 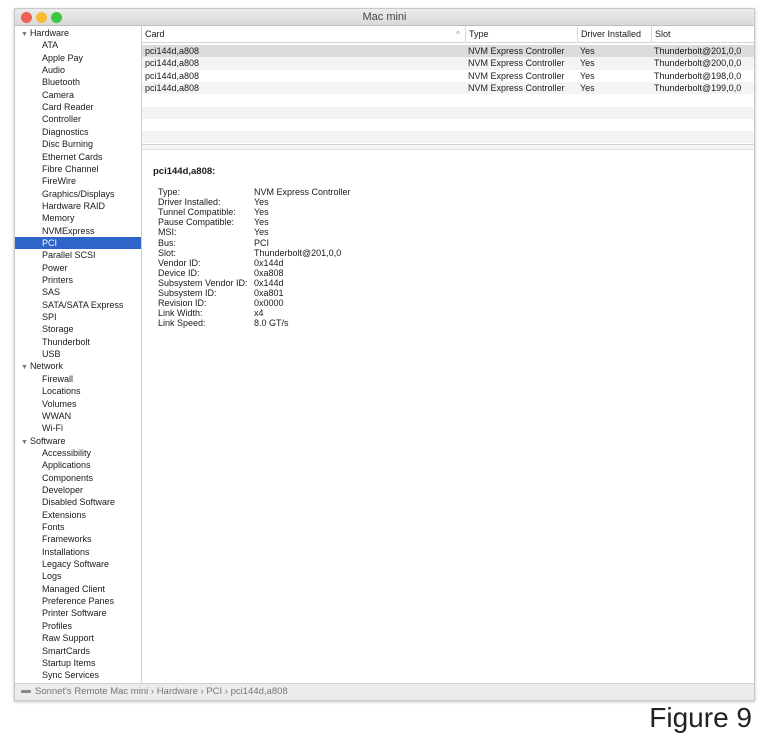 What do you see at coordinates (182, 303) in the screenshot?
I see `detail-label: Revision ID:` at bounding box center [182, 303].